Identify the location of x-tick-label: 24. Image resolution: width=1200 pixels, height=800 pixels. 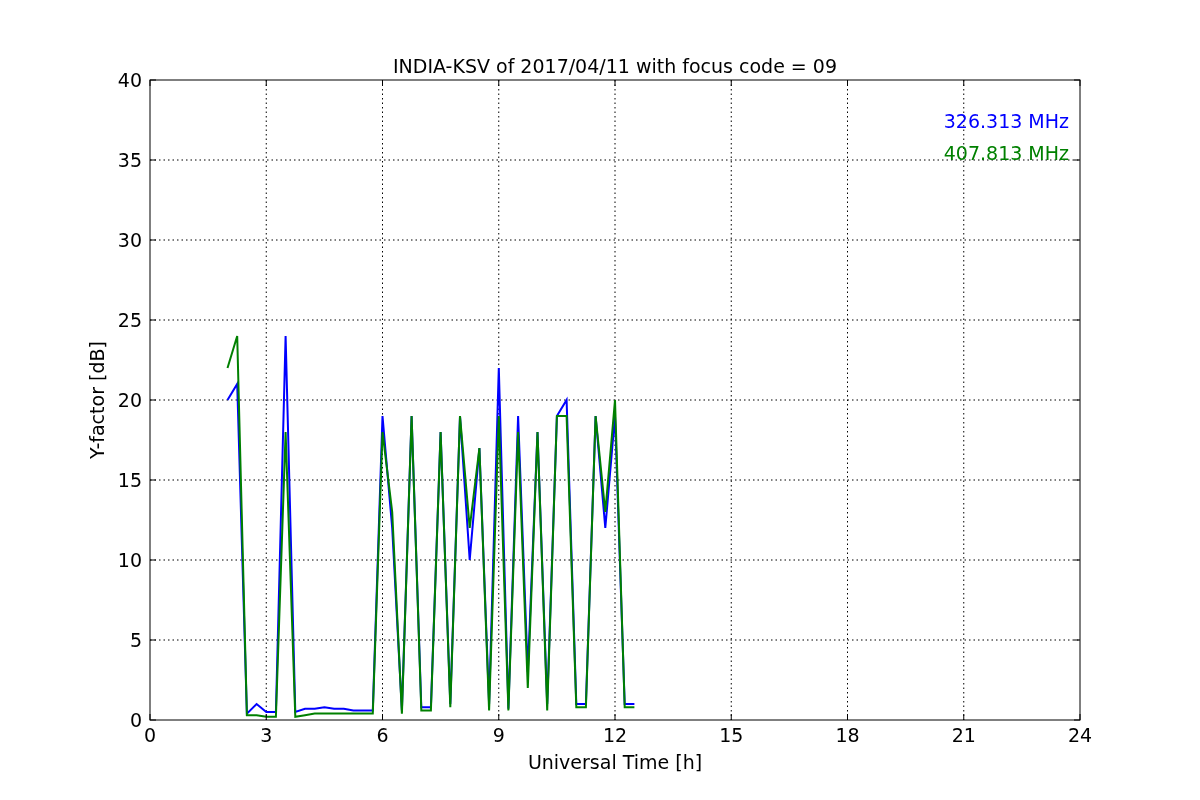
(1080, 735).